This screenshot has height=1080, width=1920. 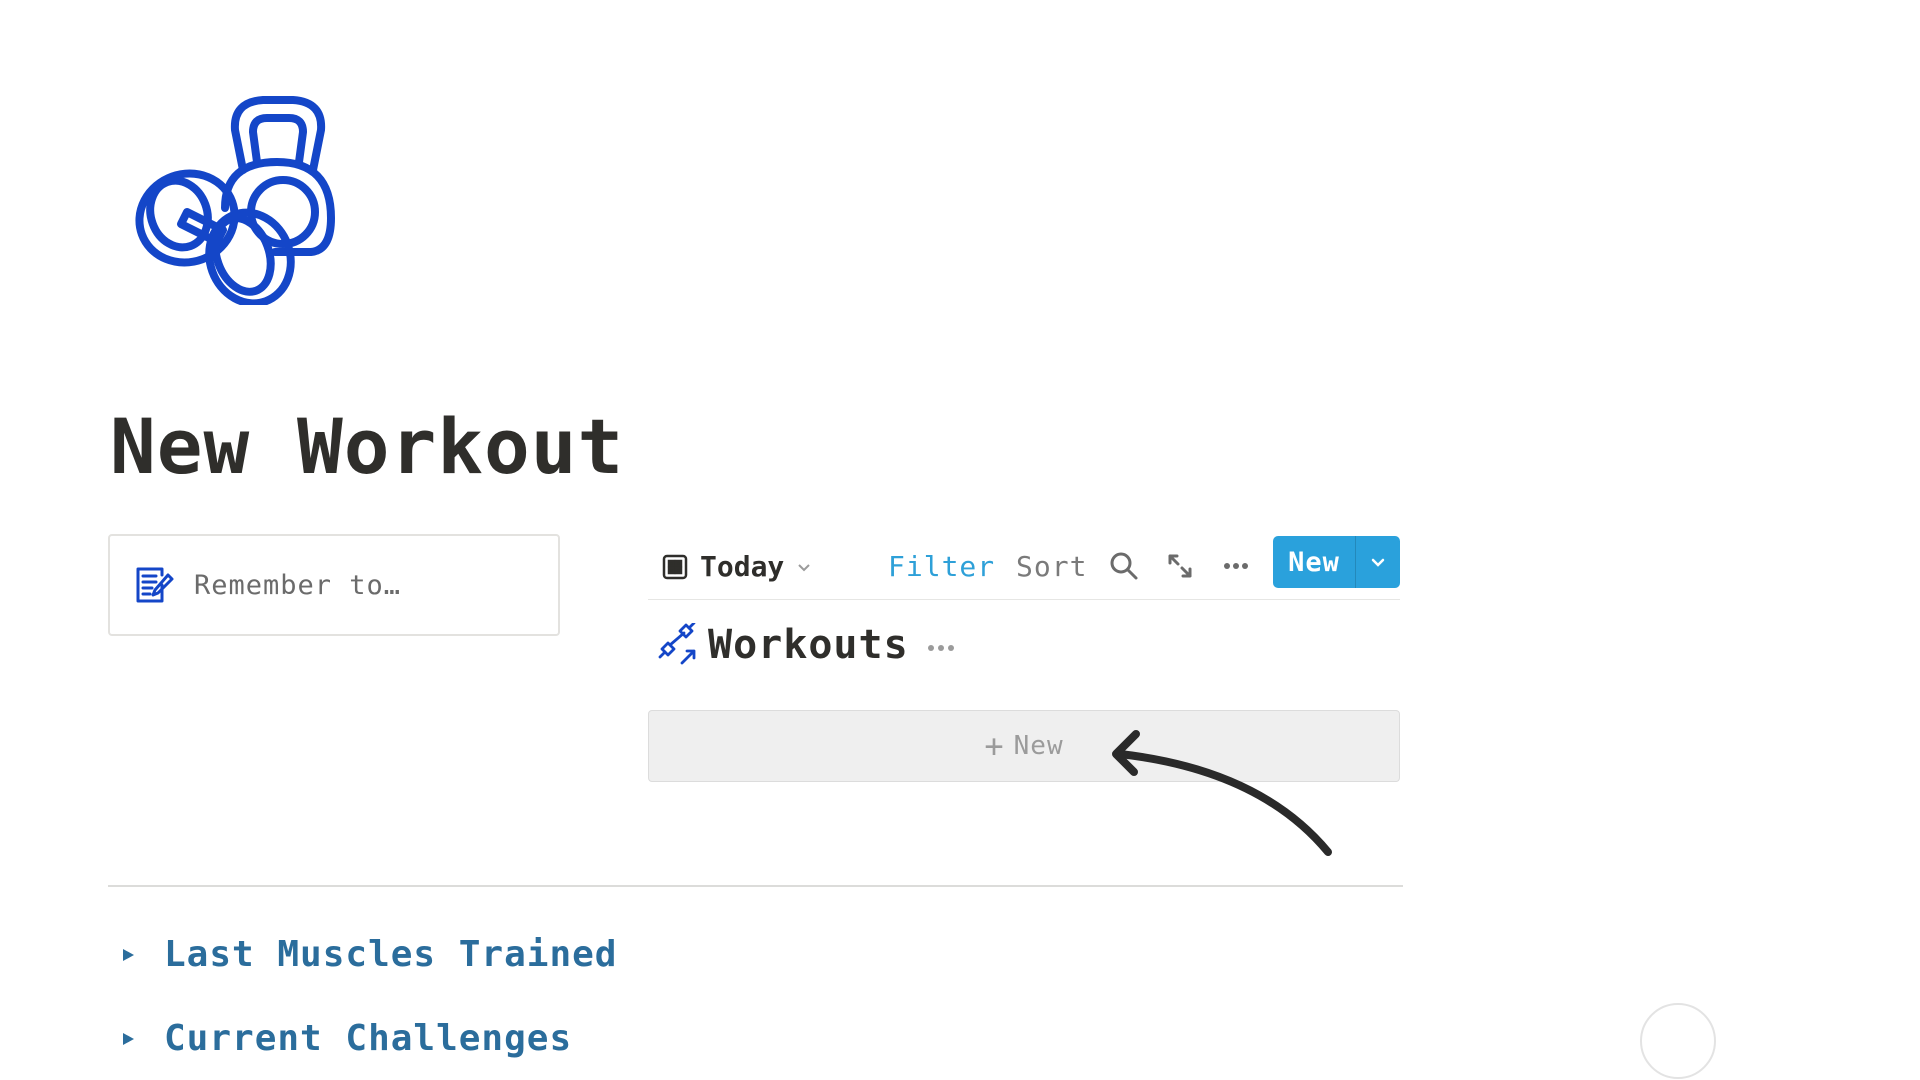 I want to click on toggle-last-muscles-trained: Last Muscles Trained, so click(x=368, y=954).